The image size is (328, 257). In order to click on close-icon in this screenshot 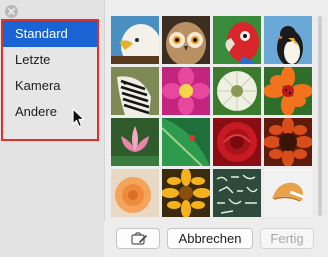, I will do `click(11, 11)`.